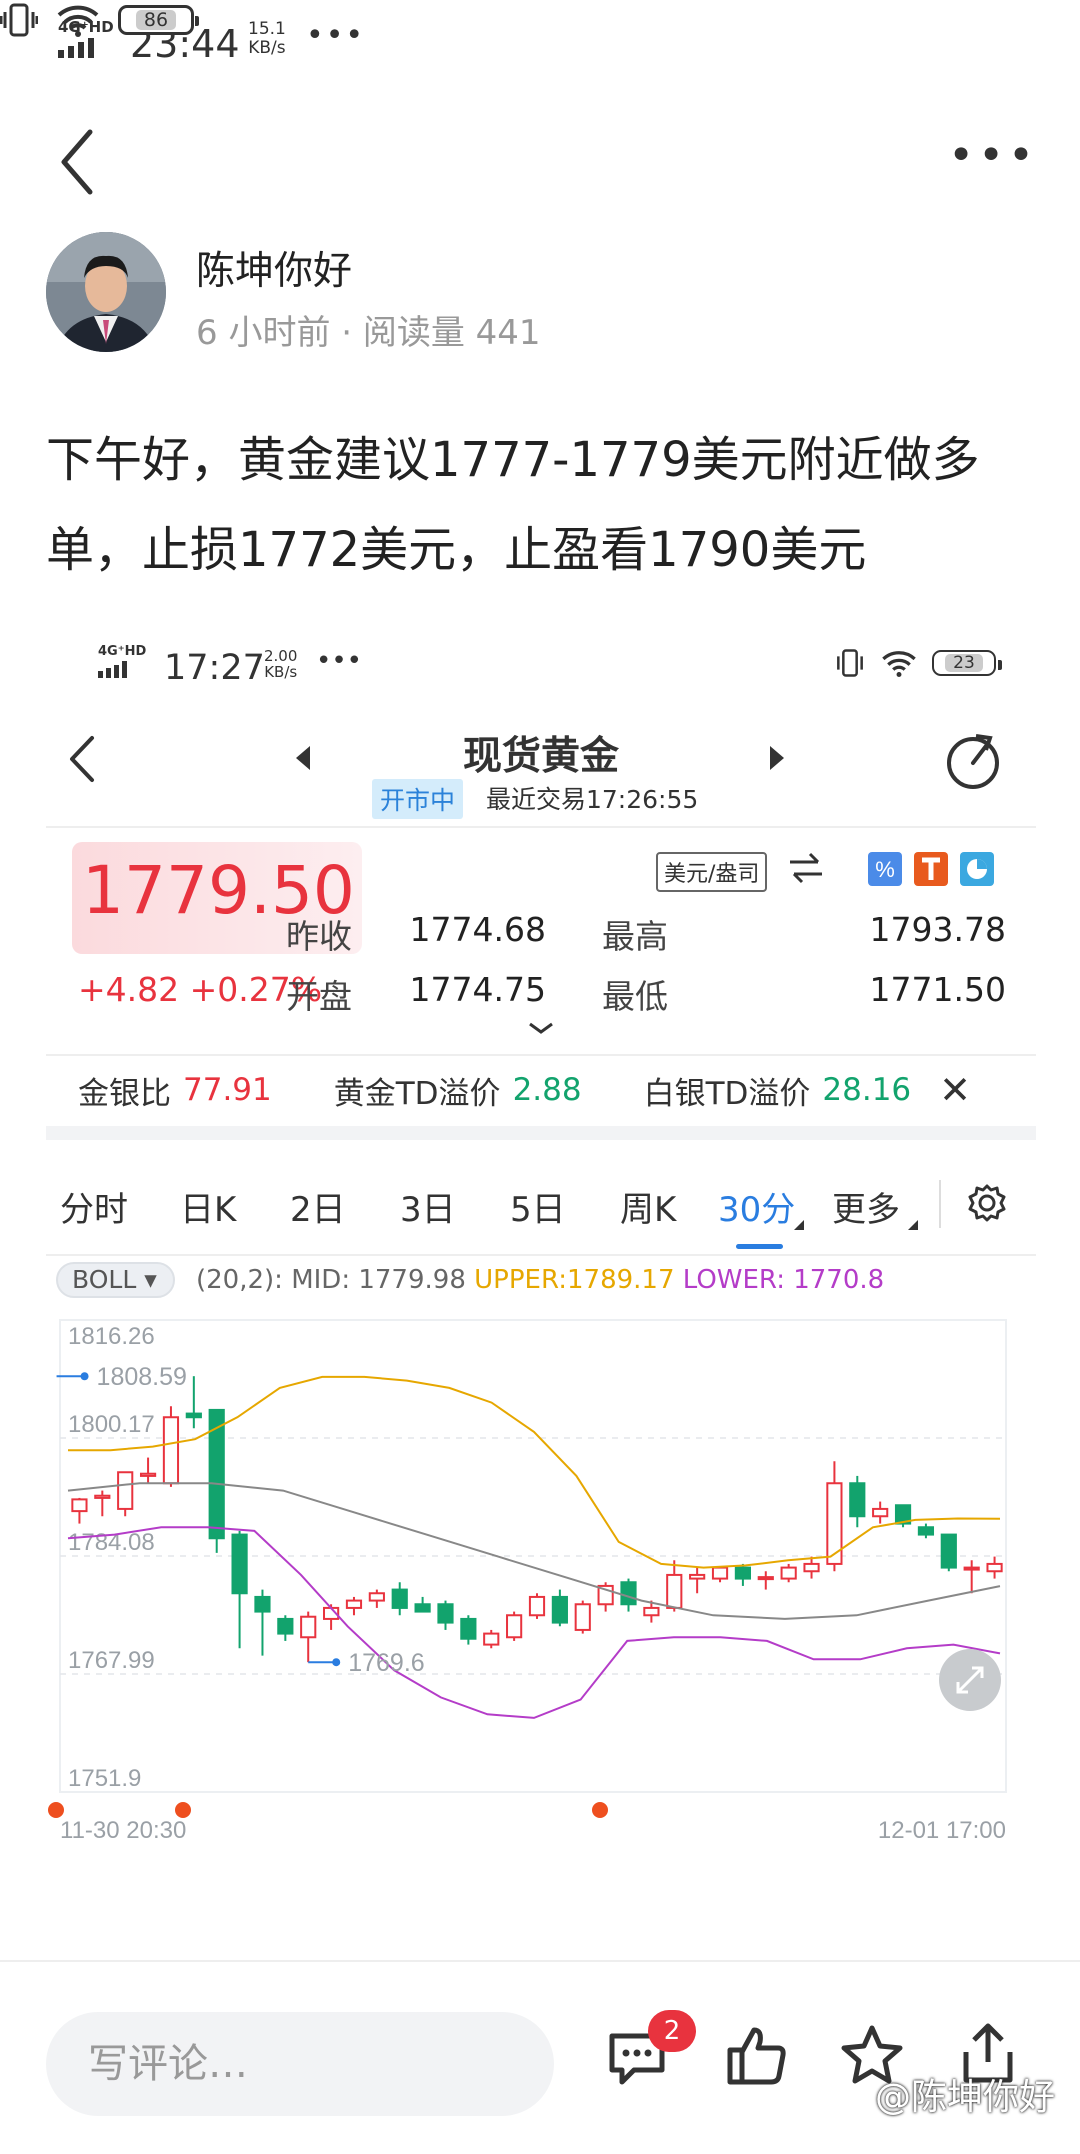 Image resolution: width=1080 pixels, height=2154 pixels. What do you see at coordinates (80, 47) in the screenshot?
I see `signal-icon` at bounding box center [80, 47].